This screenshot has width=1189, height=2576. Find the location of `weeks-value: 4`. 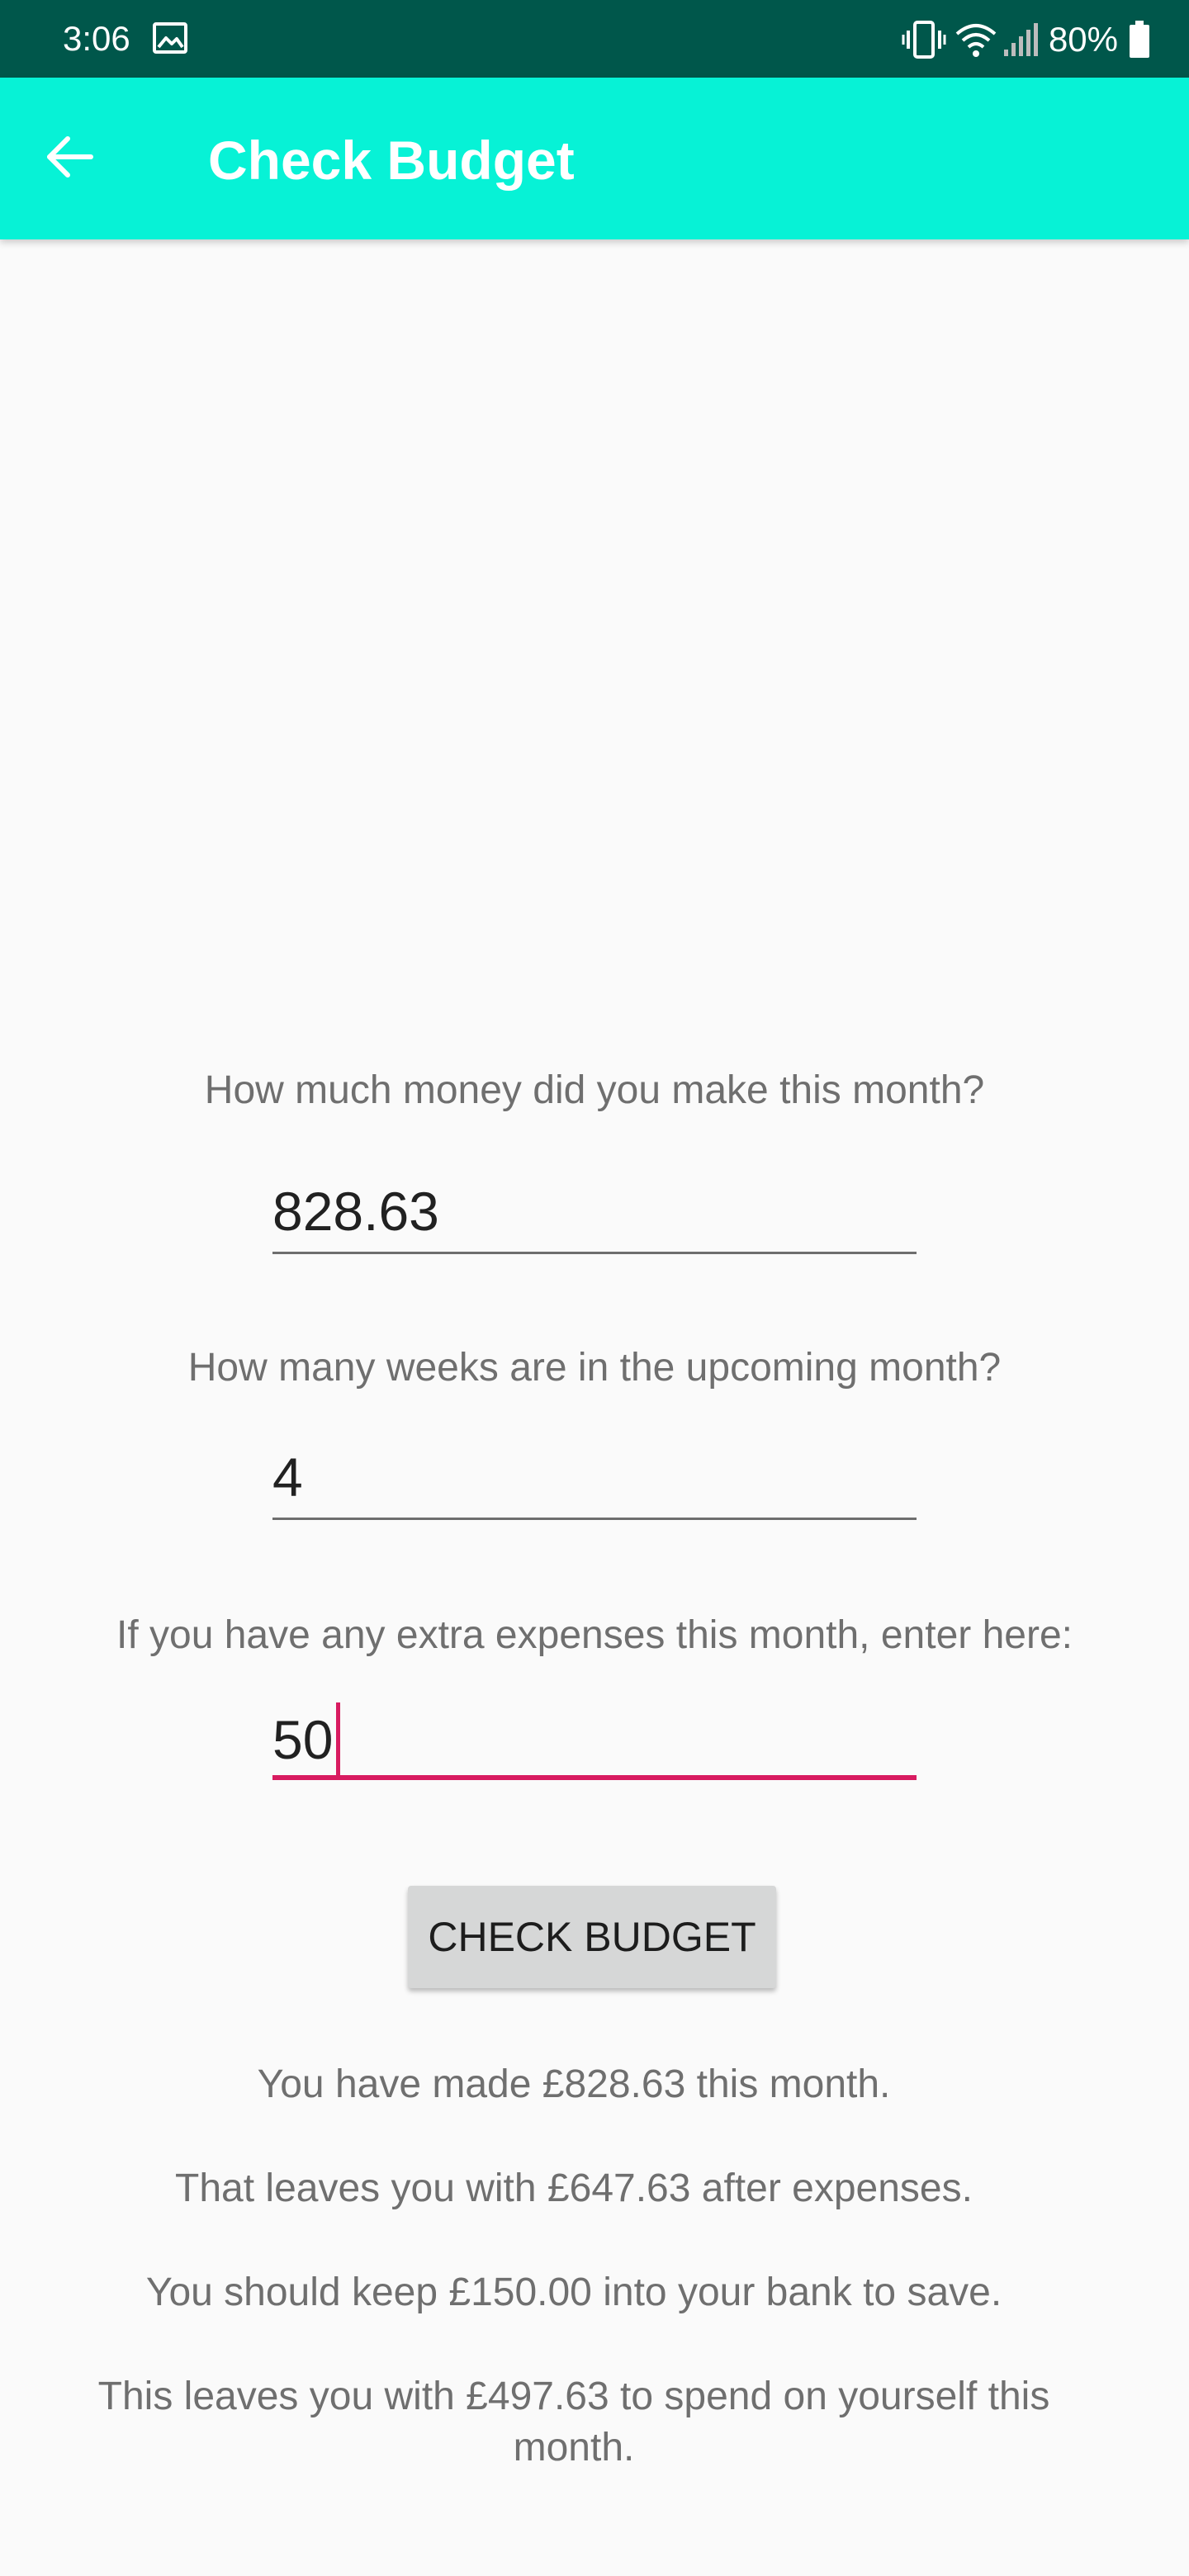

weeks-value: 4 is located at coordinates (287, 1477).